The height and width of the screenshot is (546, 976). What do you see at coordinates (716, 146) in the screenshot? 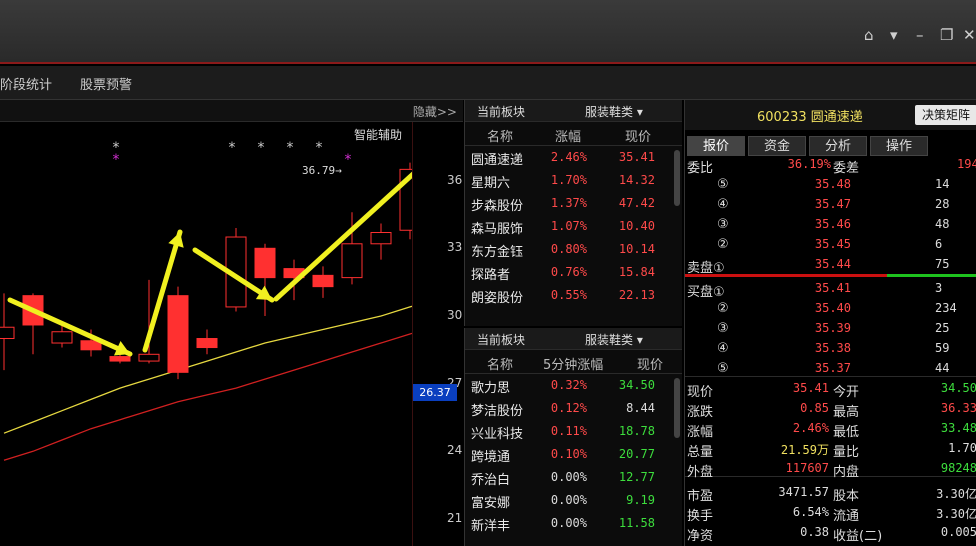
I see `tab-quote: 报价` at bounding box center [716, 146].